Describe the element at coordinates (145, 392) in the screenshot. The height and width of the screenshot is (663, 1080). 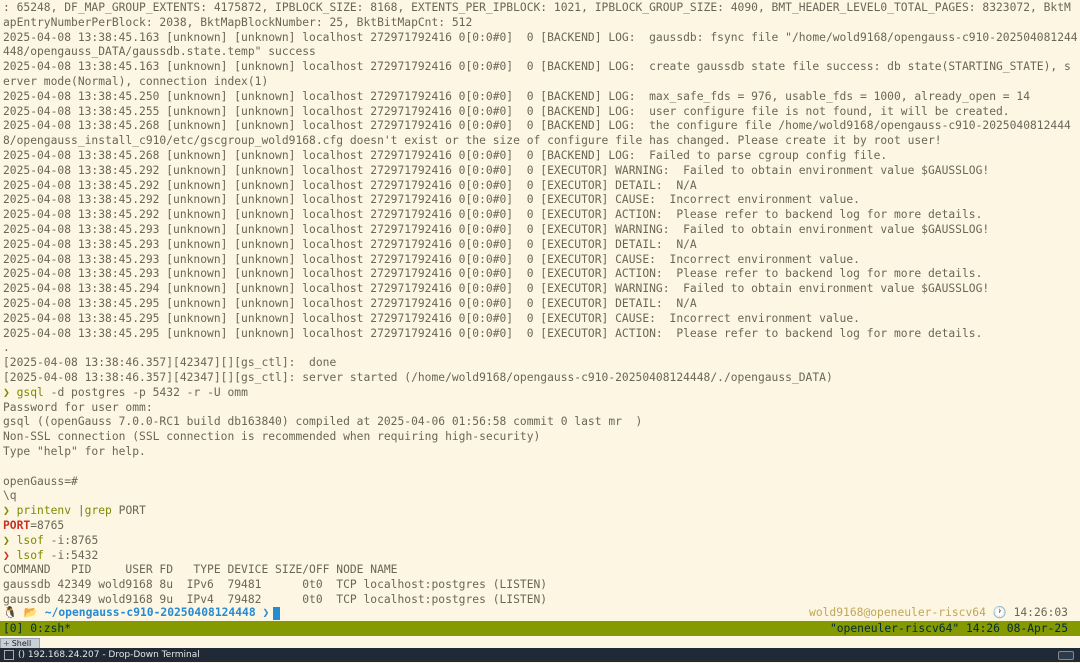
I see `command-args: -d postgres -p 5432 -r -U omm` at that location.